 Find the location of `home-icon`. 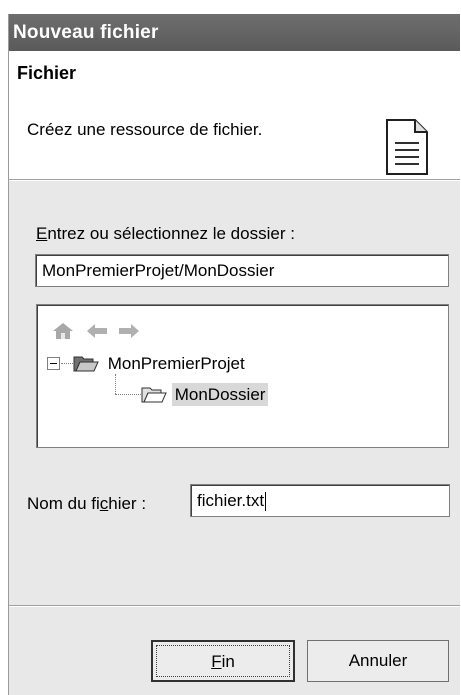

home-icon is located at coordinates (63, 331).